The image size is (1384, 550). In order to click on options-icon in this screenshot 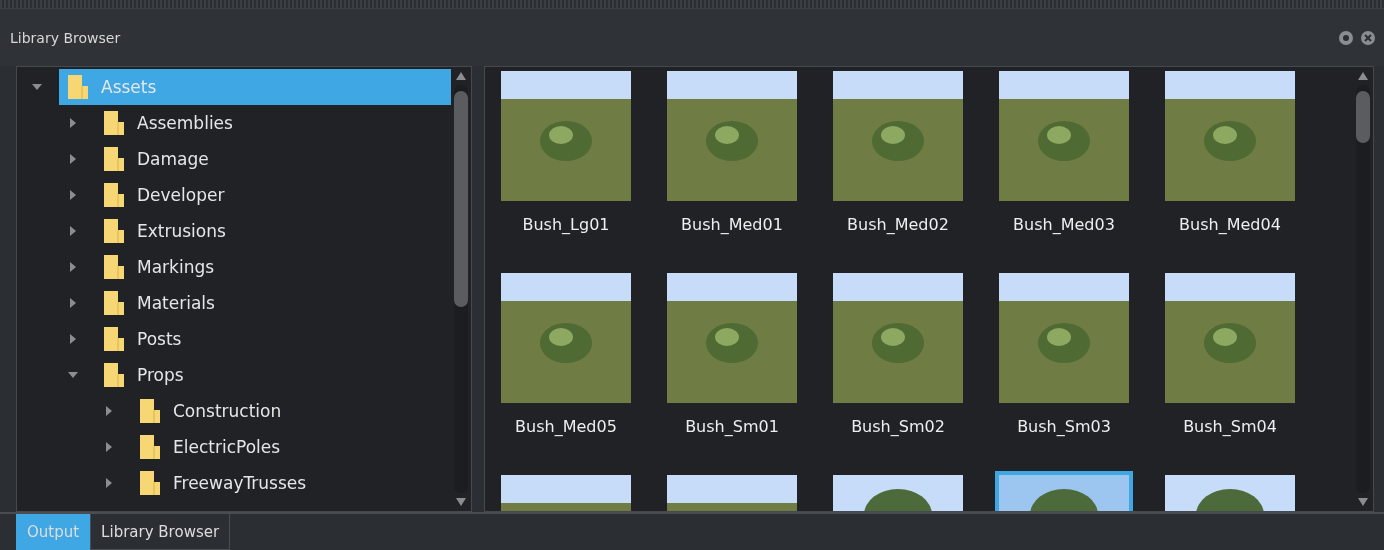, I will do `click(1346, 37)`.